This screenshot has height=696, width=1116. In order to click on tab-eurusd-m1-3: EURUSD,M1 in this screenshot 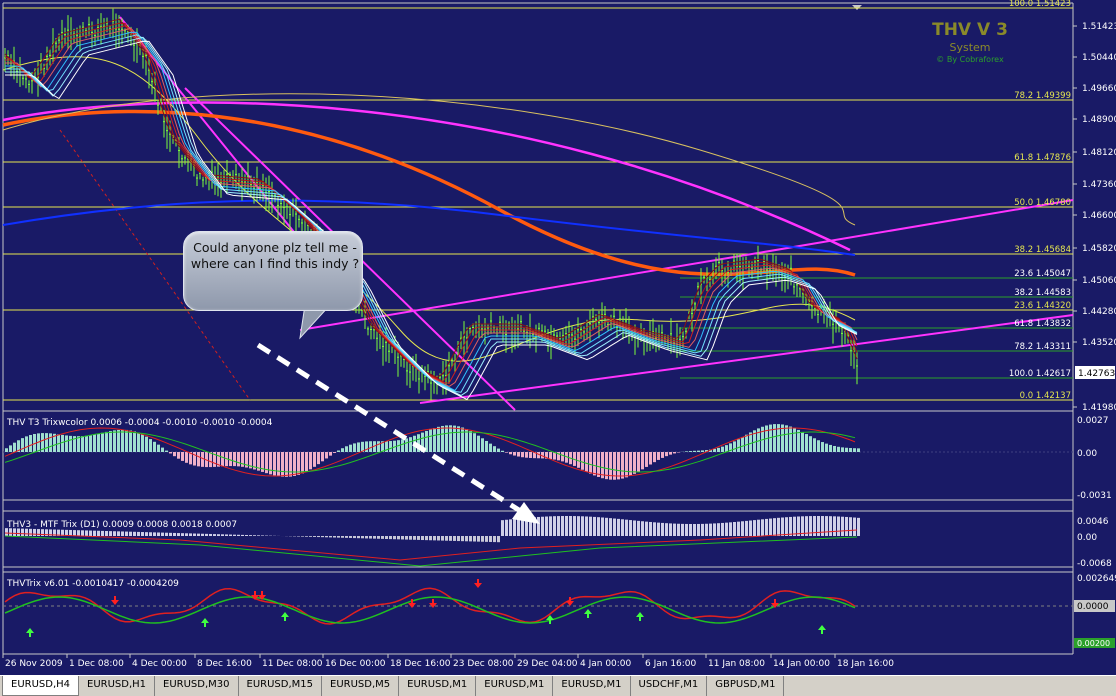, I will do `click(592, 686)`.